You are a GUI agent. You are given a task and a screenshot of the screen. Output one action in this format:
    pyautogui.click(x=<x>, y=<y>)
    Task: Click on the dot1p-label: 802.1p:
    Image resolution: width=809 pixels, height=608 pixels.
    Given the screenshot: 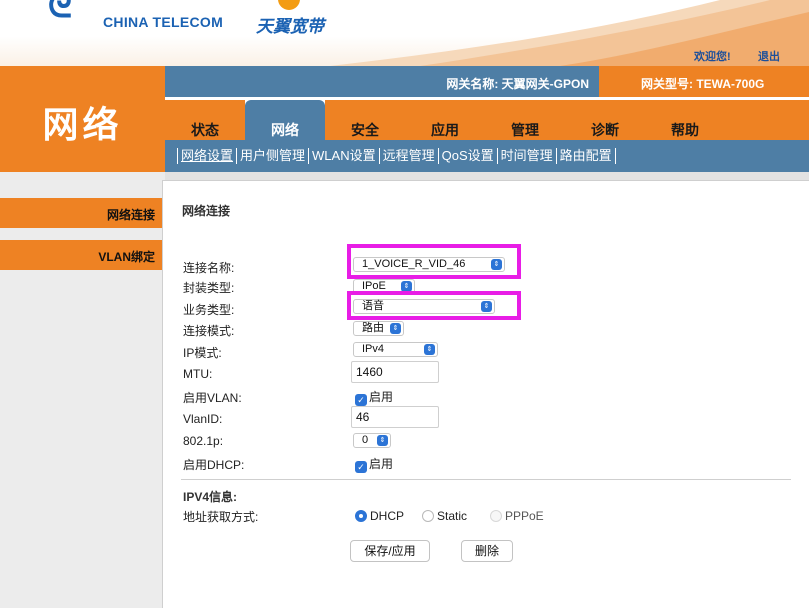 What is the action you would take?
    pyautogui.click(x=203, y=441)
    